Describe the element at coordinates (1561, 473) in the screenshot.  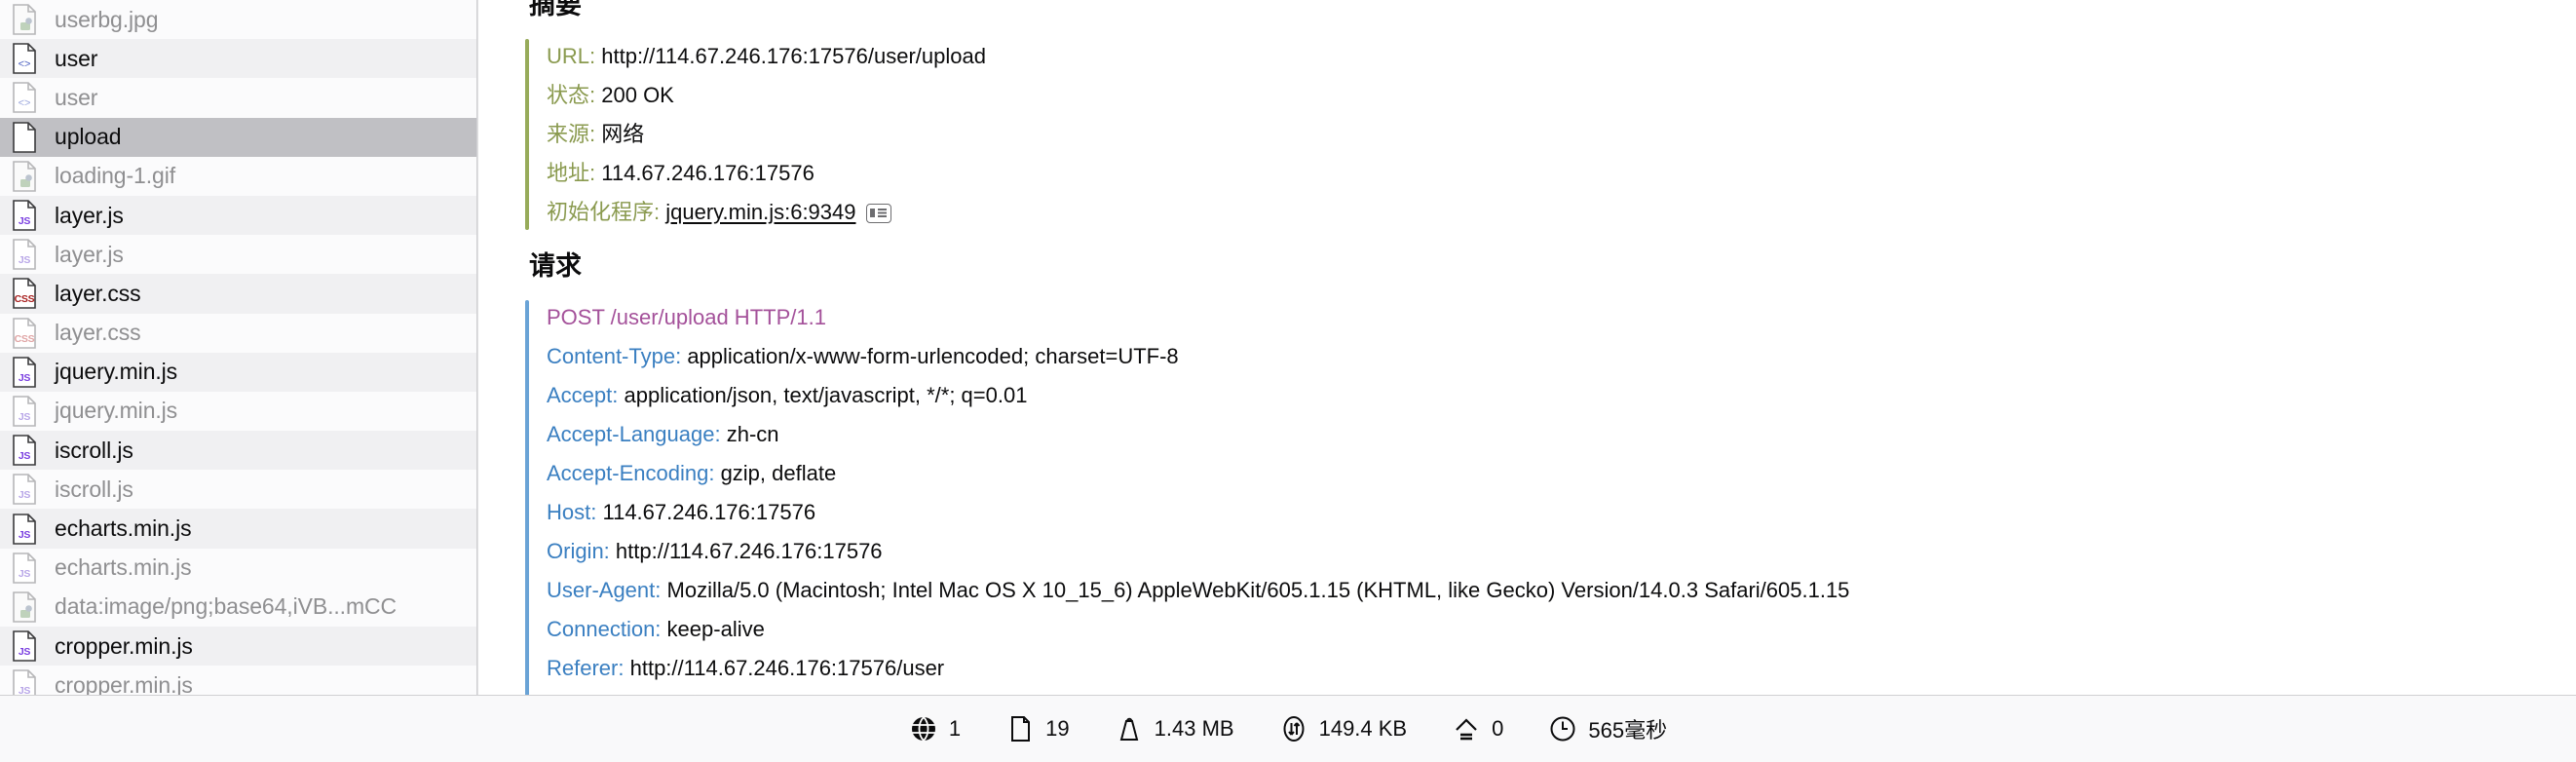
I see `request-header-row: Accept-Encoding: gzip, deflate` at that location.